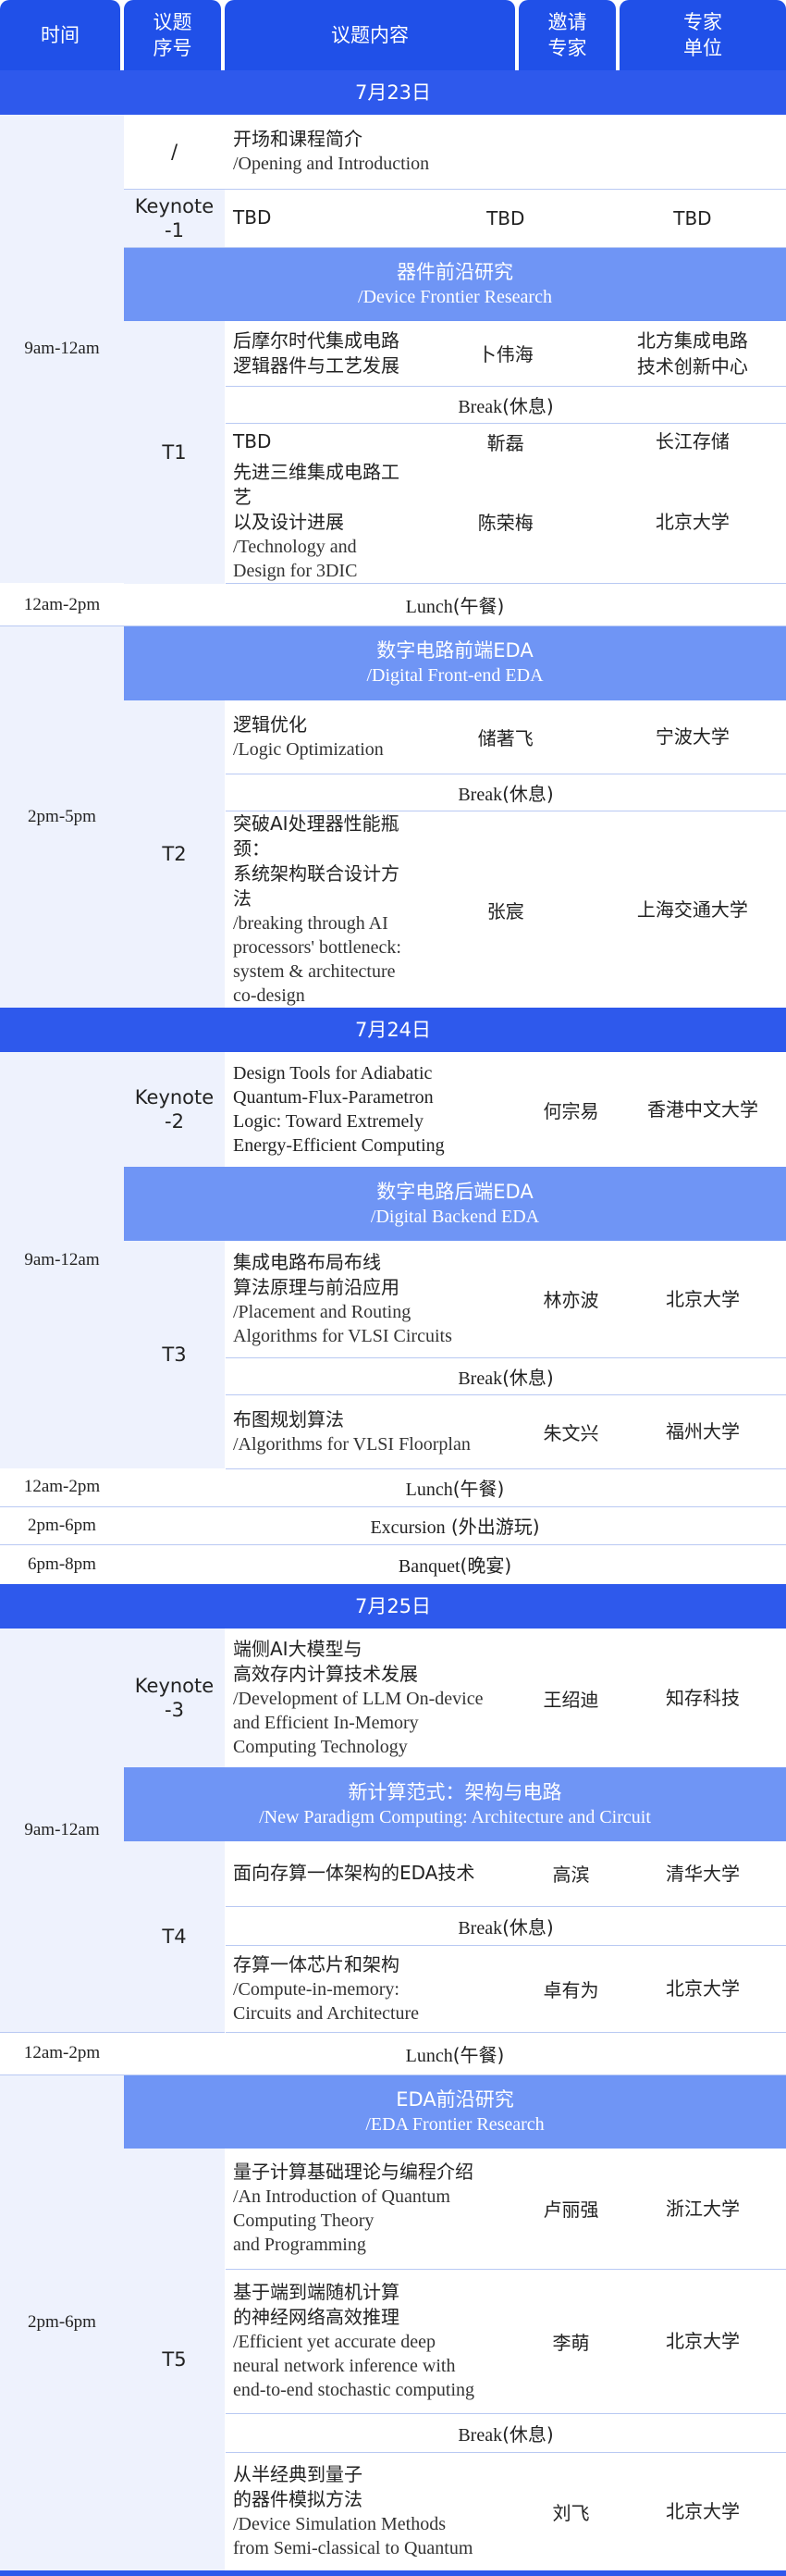 Image resolution: width=786 pixels, height=2576 pixels. I want to click on expert-name: 高滨, so click(571, 1874).